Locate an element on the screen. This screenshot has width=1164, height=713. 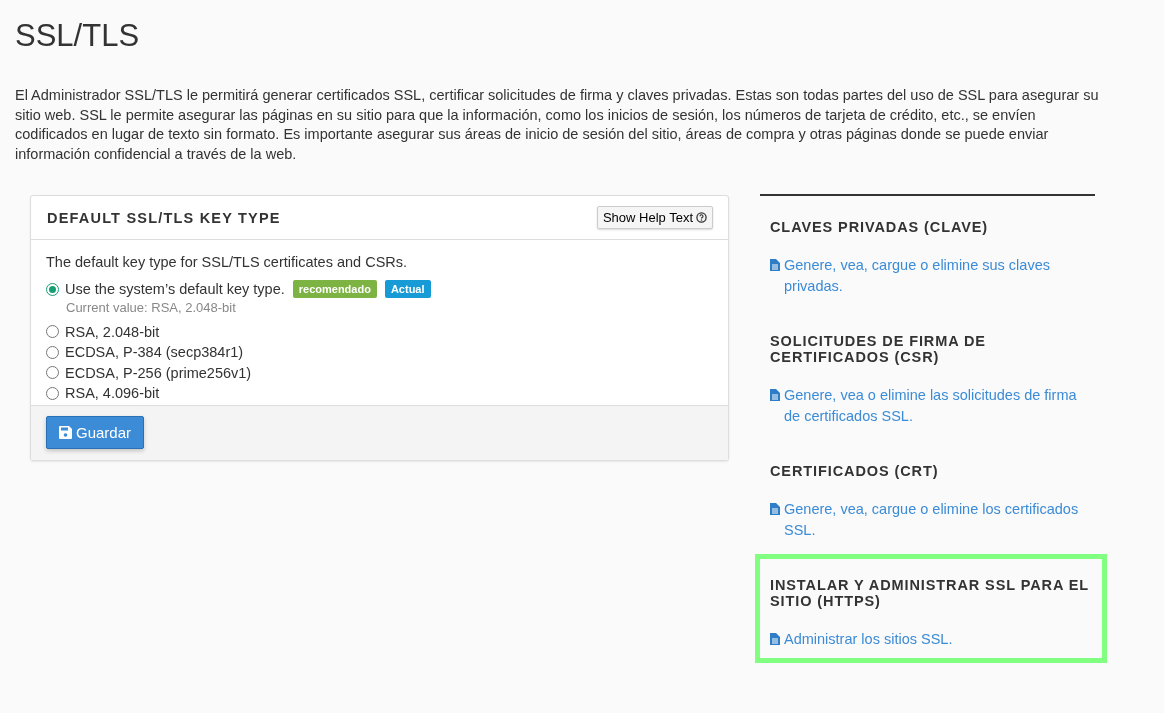
status-badge: Actual is located at coordinates (407, 289).